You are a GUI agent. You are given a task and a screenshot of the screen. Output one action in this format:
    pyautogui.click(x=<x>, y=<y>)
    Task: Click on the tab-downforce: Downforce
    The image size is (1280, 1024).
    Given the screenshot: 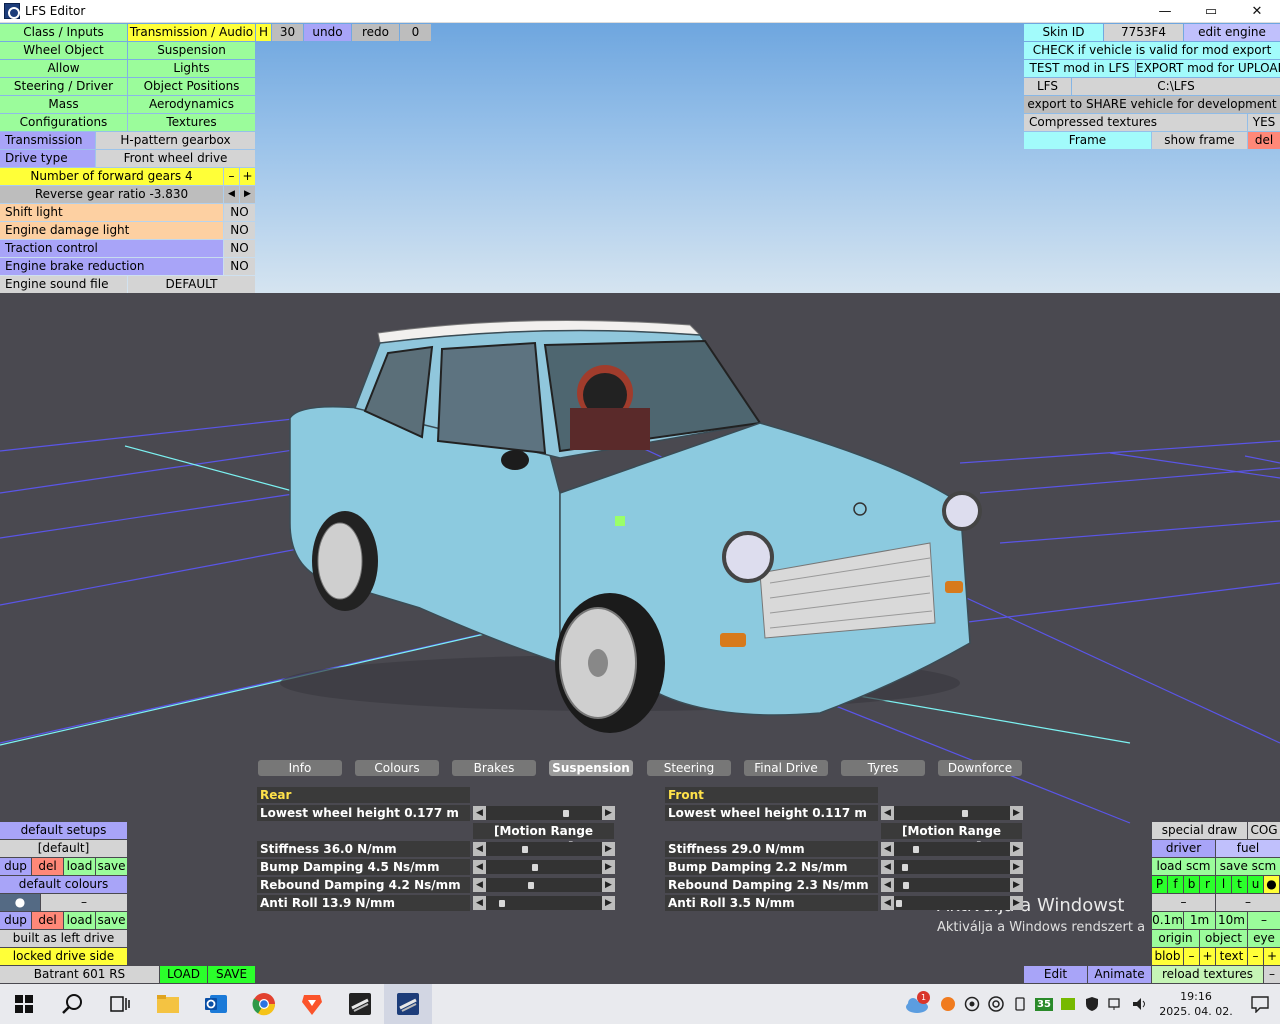 What is the action you would take?
    pyautogui.click(x=980, y=768)
    